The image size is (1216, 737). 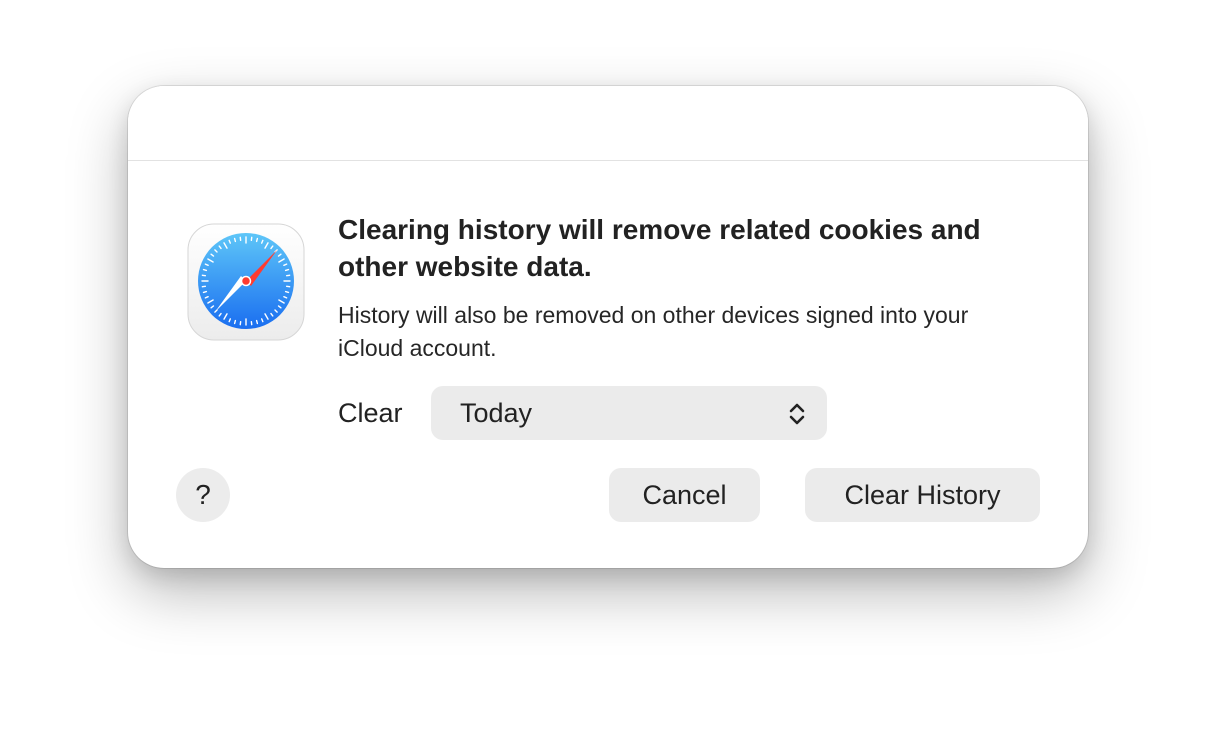 What do you see at coordinates (629, 413) in the screenshot?
I see `clear-period-select: Today` at bounding box center [629, 413].